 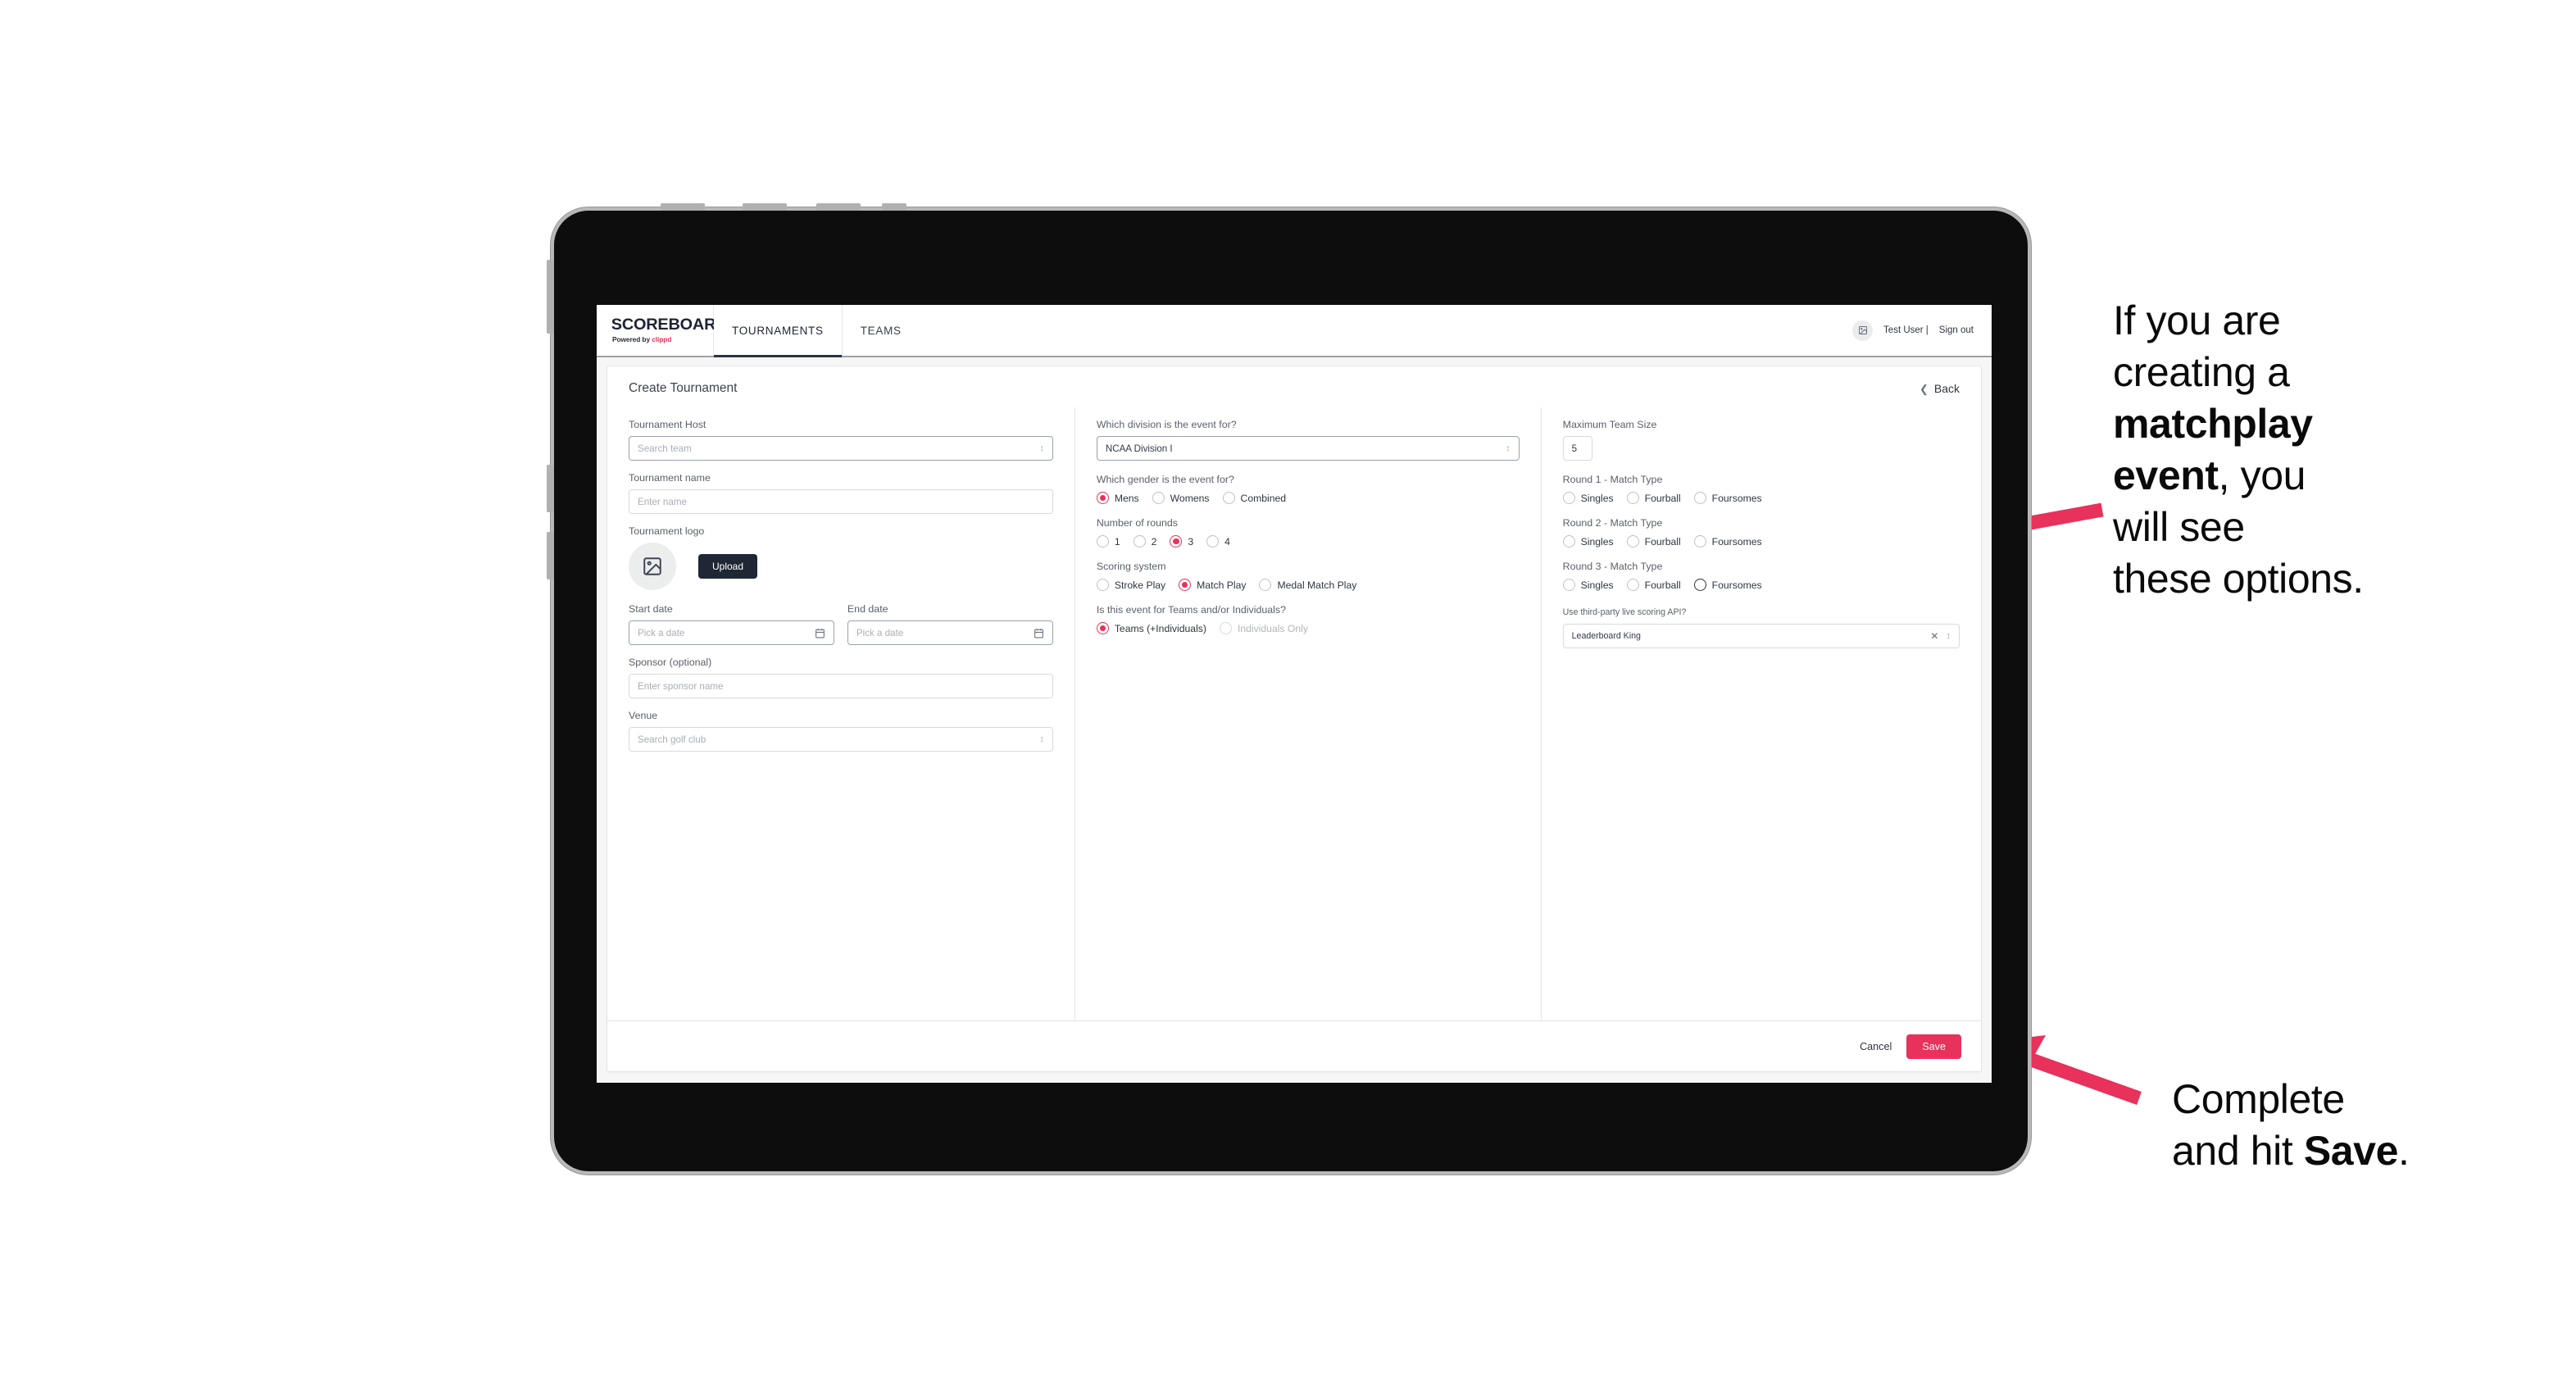 What do you see at coordinates (1308, 449) in the screenshot?
I see `division-select: NCAA Division I ↕` at bounding box center [1308, 449].